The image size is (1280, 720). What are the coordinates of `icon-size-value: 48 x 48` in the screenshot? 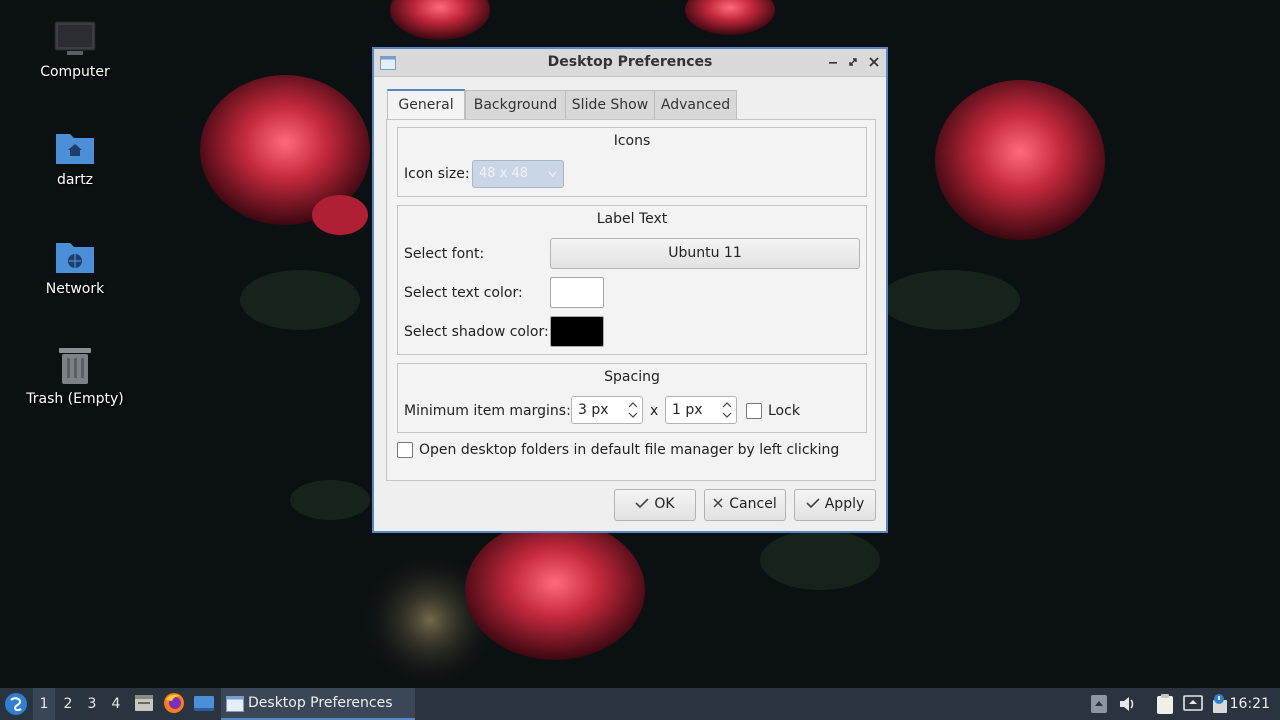 It's located at (504, 173).